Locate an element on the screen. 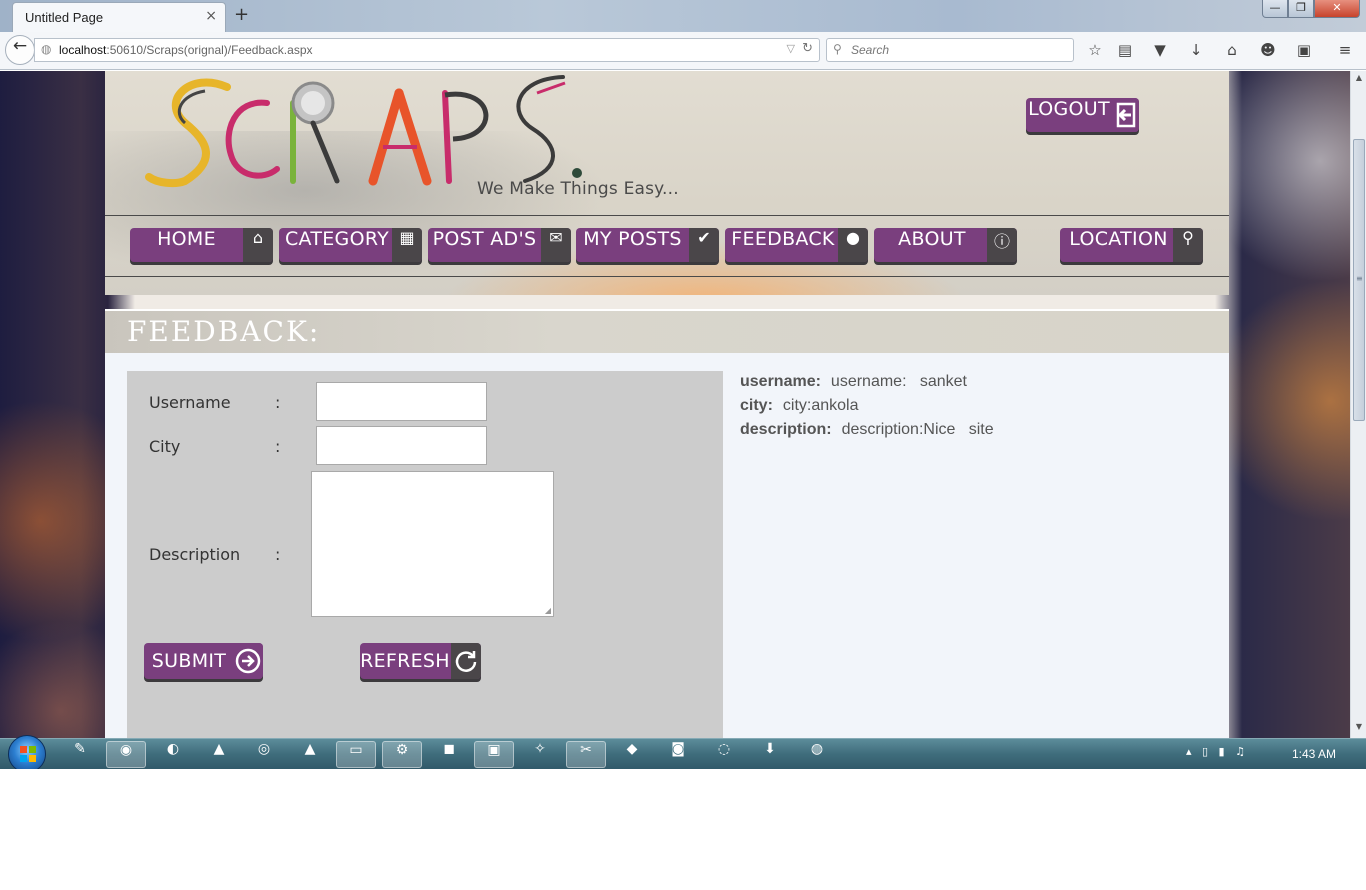 The width and height of the screenshot is (1366, 890). new-tab-button: + is located at coordinates (241, 14).